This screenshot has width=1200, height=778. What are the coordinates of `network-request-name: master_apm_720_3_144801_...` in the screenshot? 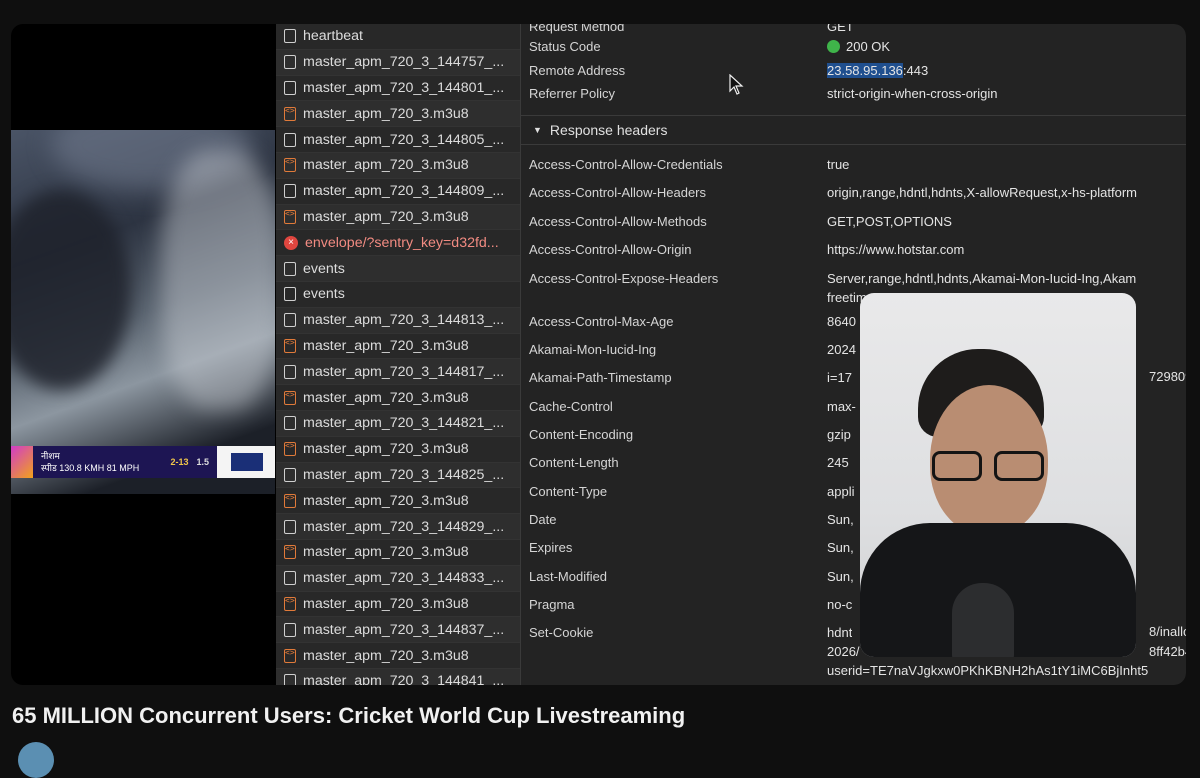 It's located at (404, 87).